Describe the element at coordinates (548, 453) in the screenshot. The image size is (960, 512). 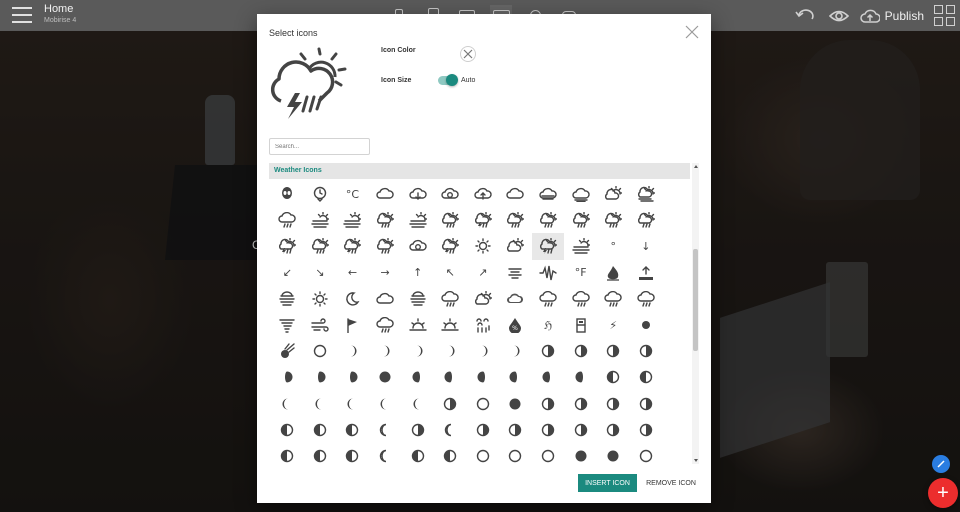
I see `moon-alt-9-icon` at that location.